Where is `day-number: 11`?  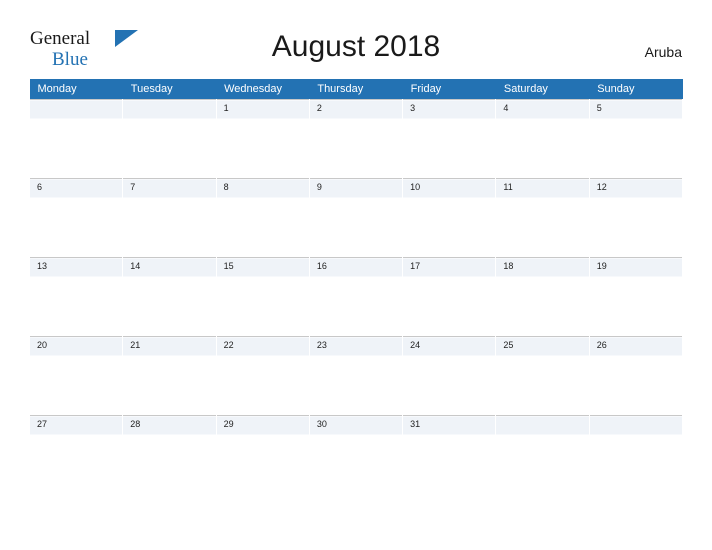 day-number: 11 is located at coordinates (508, 187).